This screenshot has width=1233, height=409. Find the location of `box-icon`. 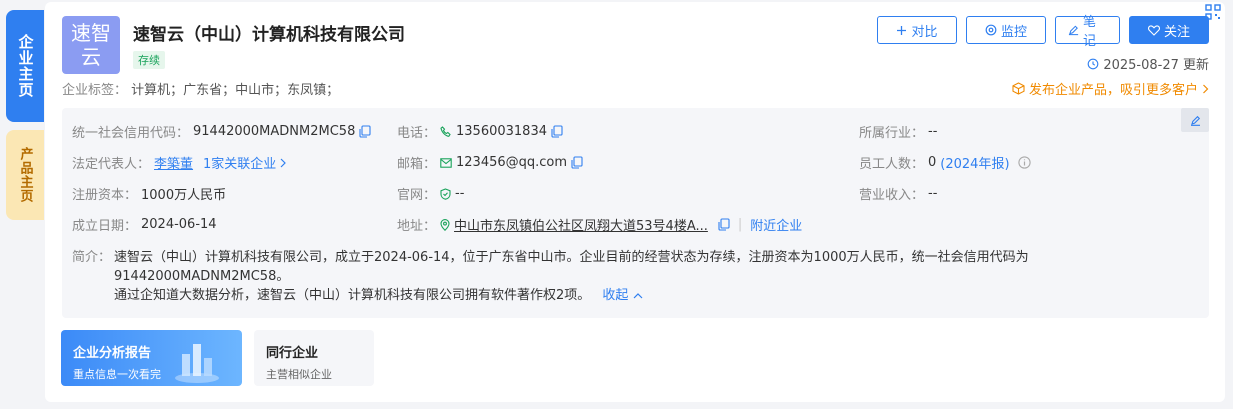

box-icon is located at coordinates (1018, 88).